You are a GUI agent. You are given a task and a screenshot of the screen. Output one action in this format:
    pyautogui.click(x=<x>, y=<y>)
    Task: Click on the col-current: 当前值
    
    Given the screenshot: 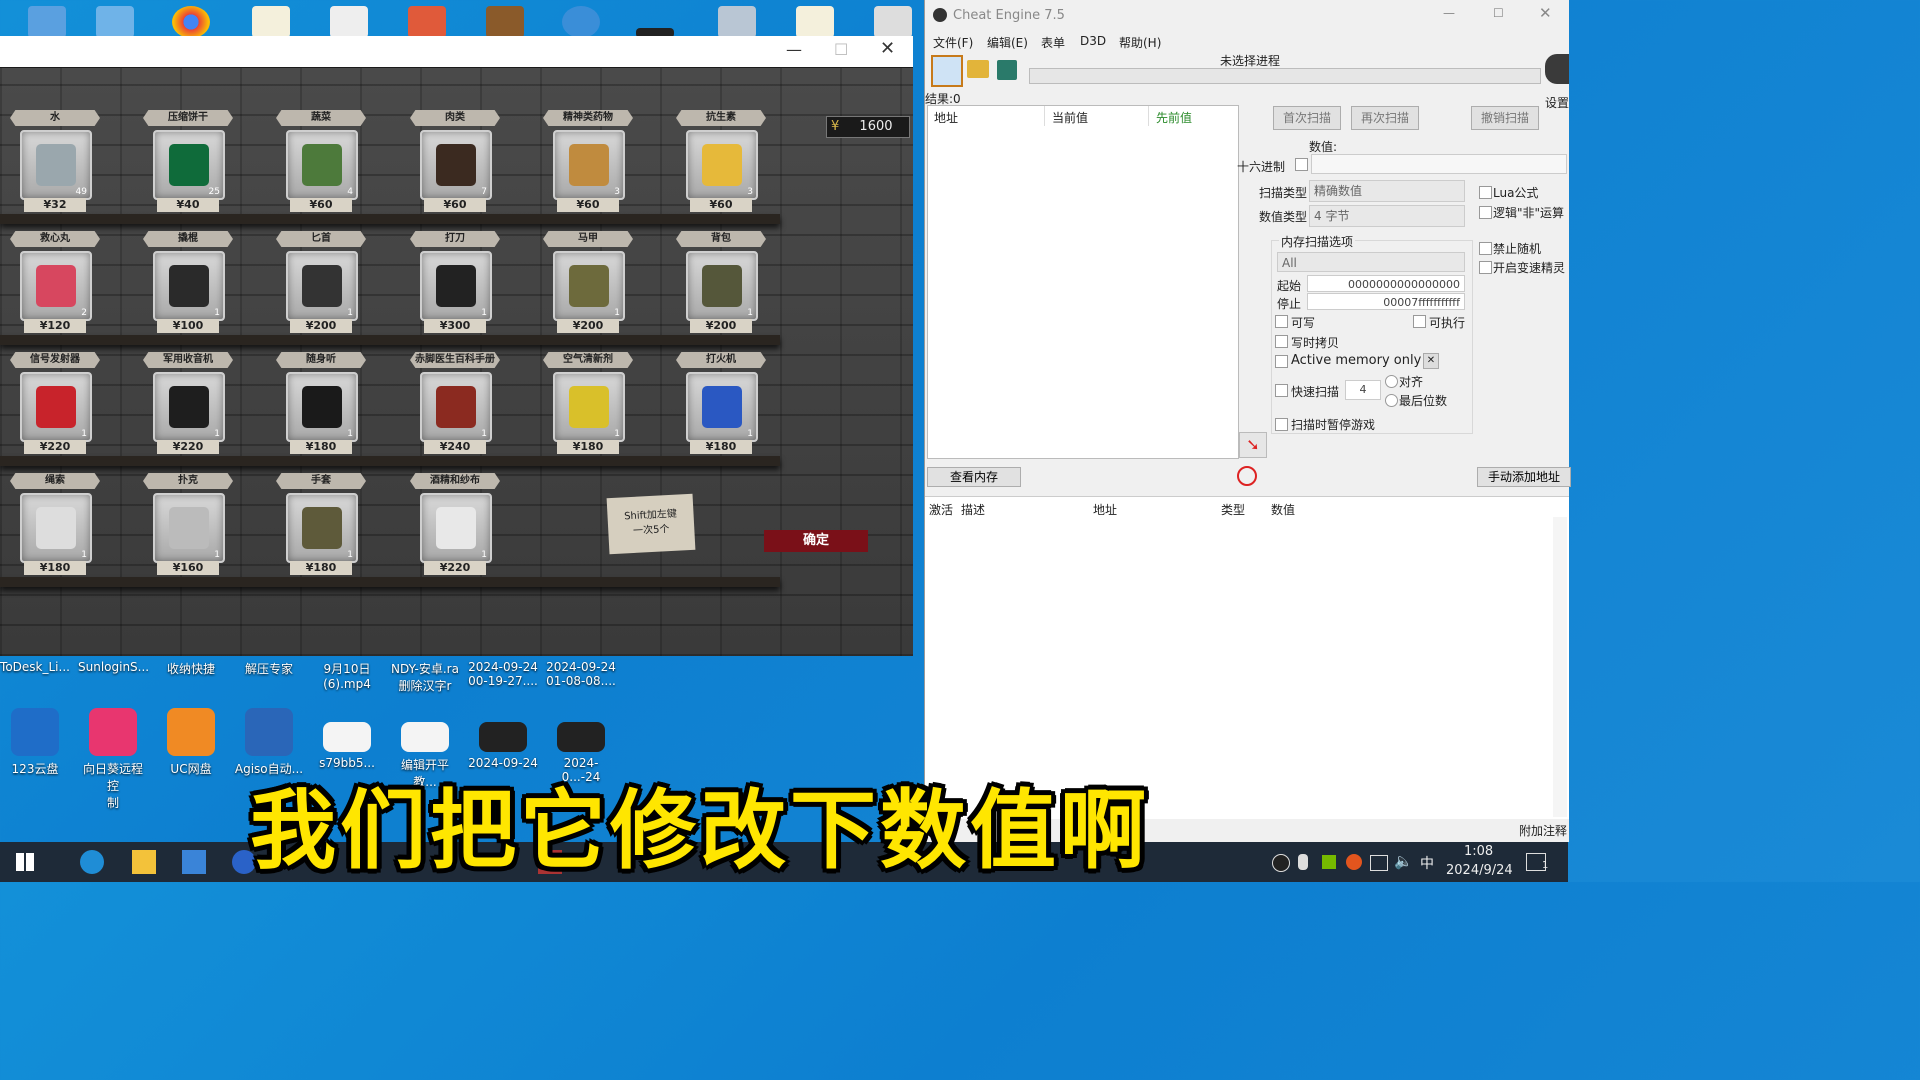 What is the action you would take?
    pyautogui.click(x=1070, y=117)
    